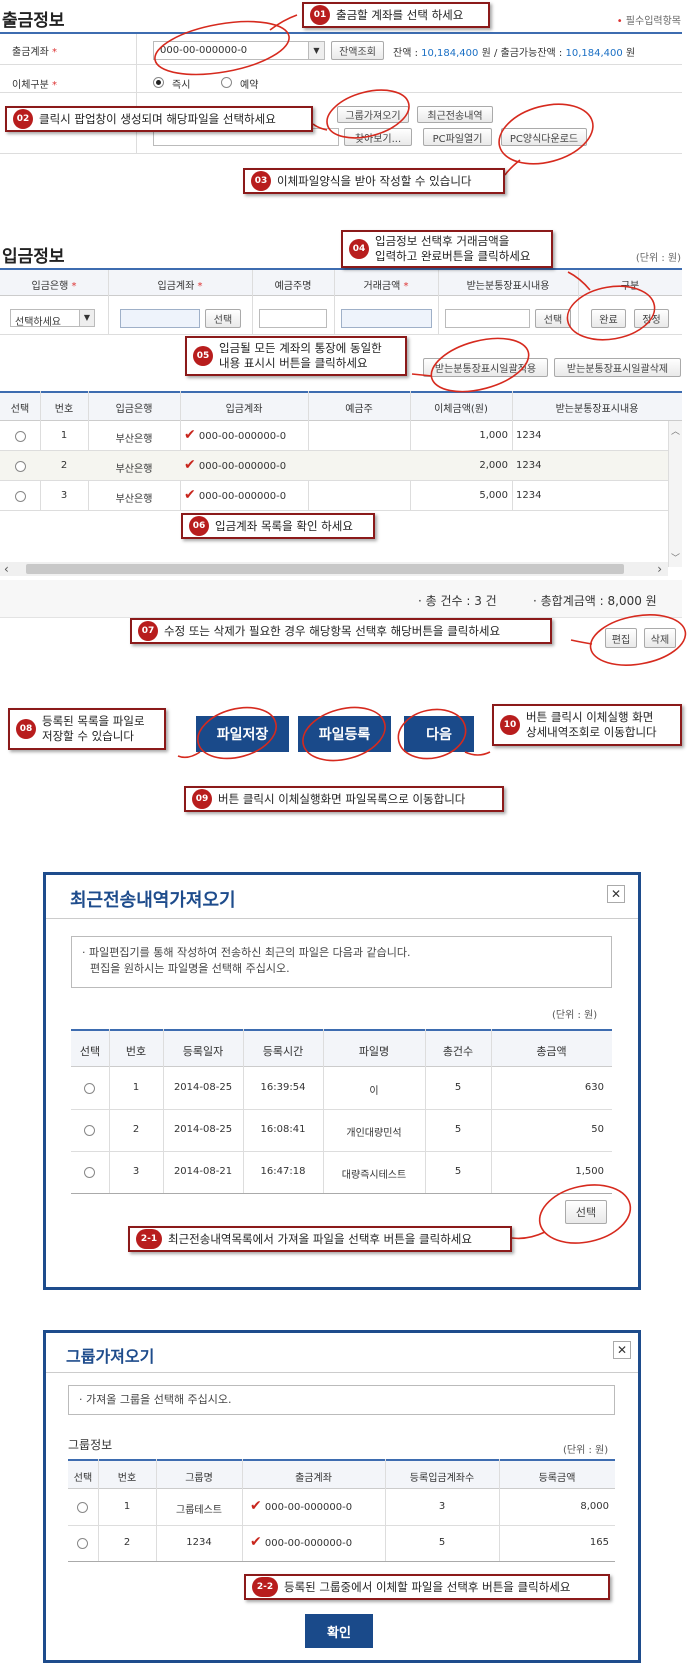 The height and width of the screenshot is (1666, 689). I want to click on callout-10: 10 버튼 클릭시 이체실행 화면 상세내역조회로 이동합니다, so click(587, 725).